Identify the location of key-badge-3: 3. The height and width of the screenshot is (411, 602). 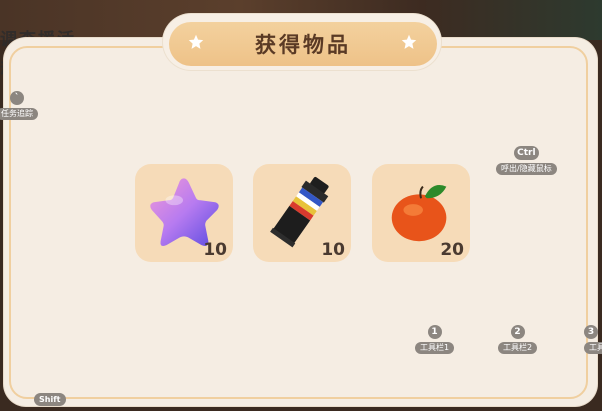
(591, 332).